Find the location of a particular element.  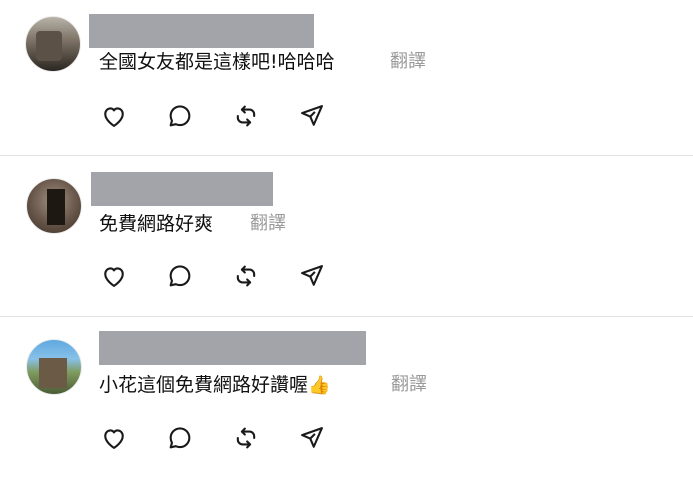

comment-text: 小花這個免費網路好讚喔👍 is located at coordinates (214, 385).